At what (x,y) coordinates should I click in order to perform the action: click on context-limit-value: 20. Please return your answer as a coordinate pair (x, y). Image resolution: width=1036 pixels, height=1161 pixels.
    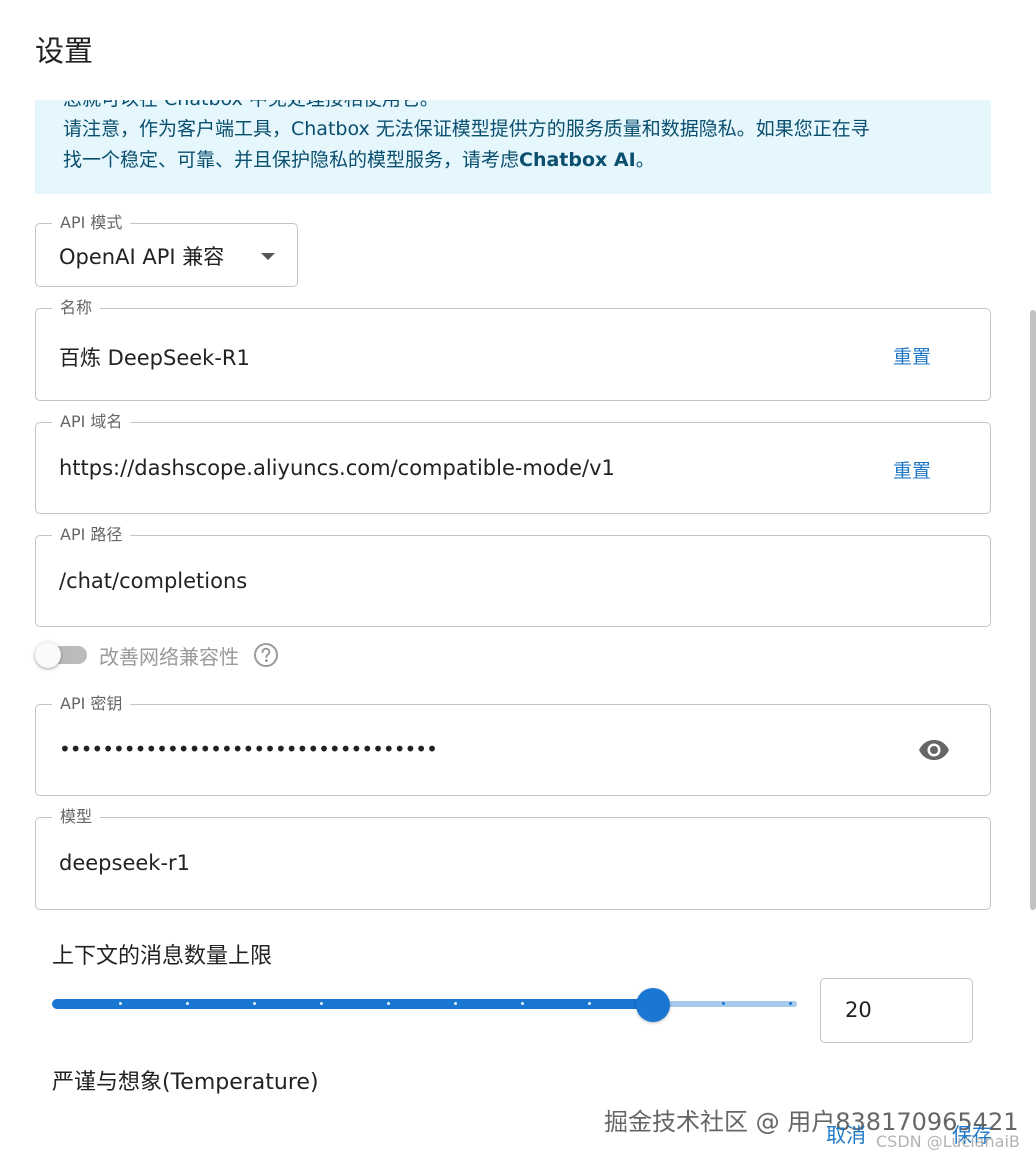
    Looking at the image, I should click on (858, 1010).